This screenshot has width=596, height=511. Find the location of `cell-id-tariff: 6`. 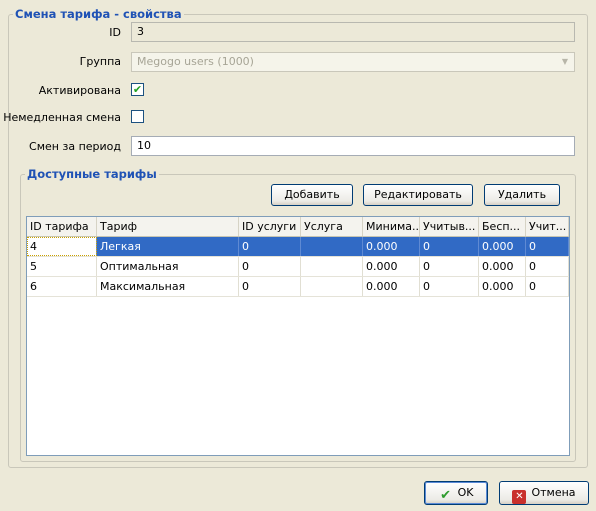

cell-id-tariff: 6 is located at coordinates (62, 286).